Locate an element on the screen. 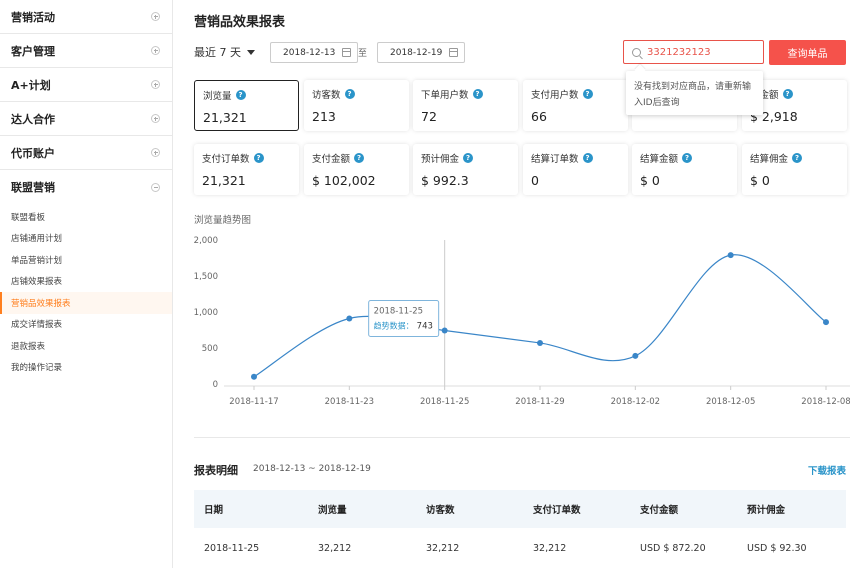  x-tick-label: 2018-12-08 is located at coordinates (825, 402).